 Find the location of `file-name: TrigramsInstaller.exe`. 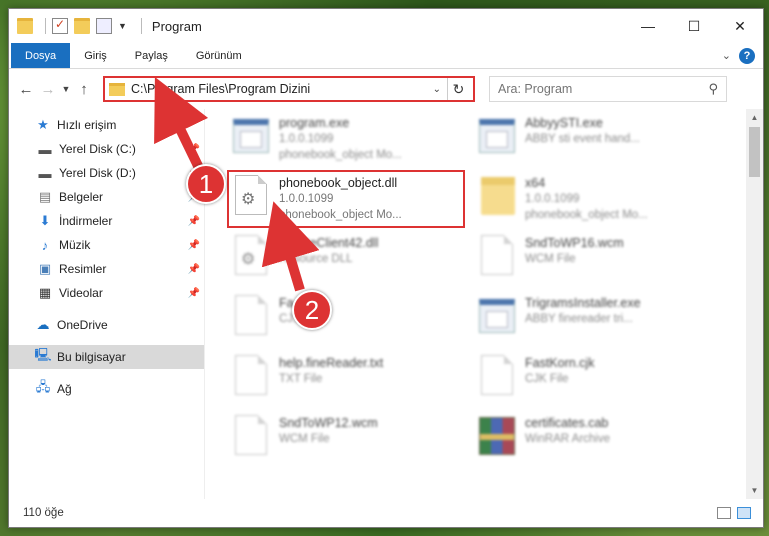

file-name: TrigramsInstaller.exe is located at coordinates (583, 303).